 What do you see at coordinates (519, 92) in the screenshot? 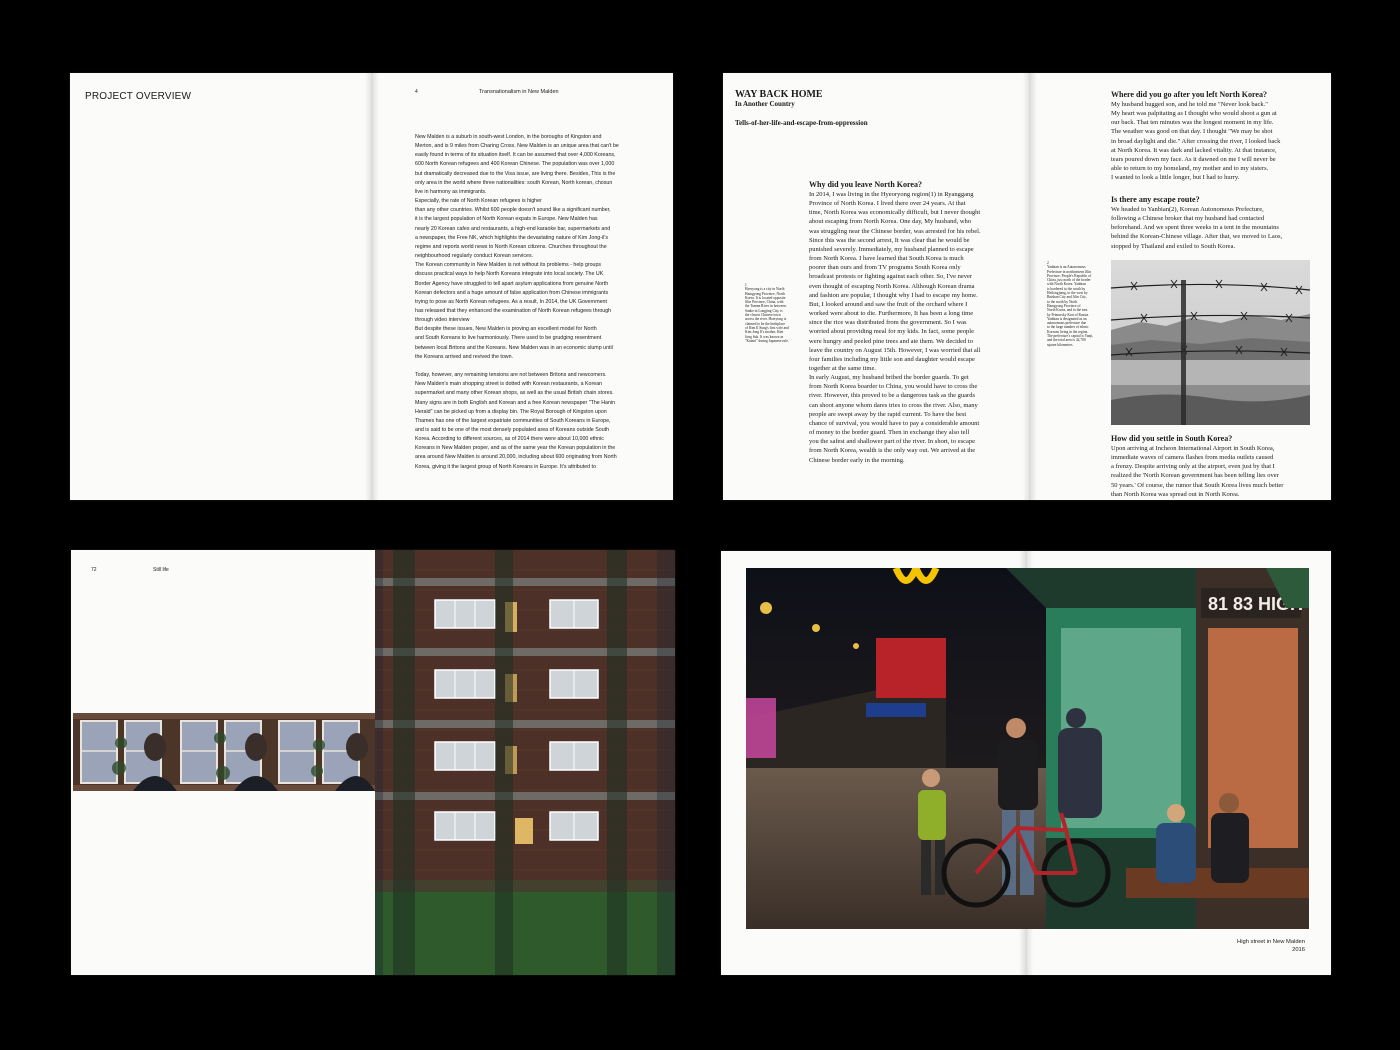
I see `running-head: Transnationalism in New Malden` at bounding box center [519, 92].